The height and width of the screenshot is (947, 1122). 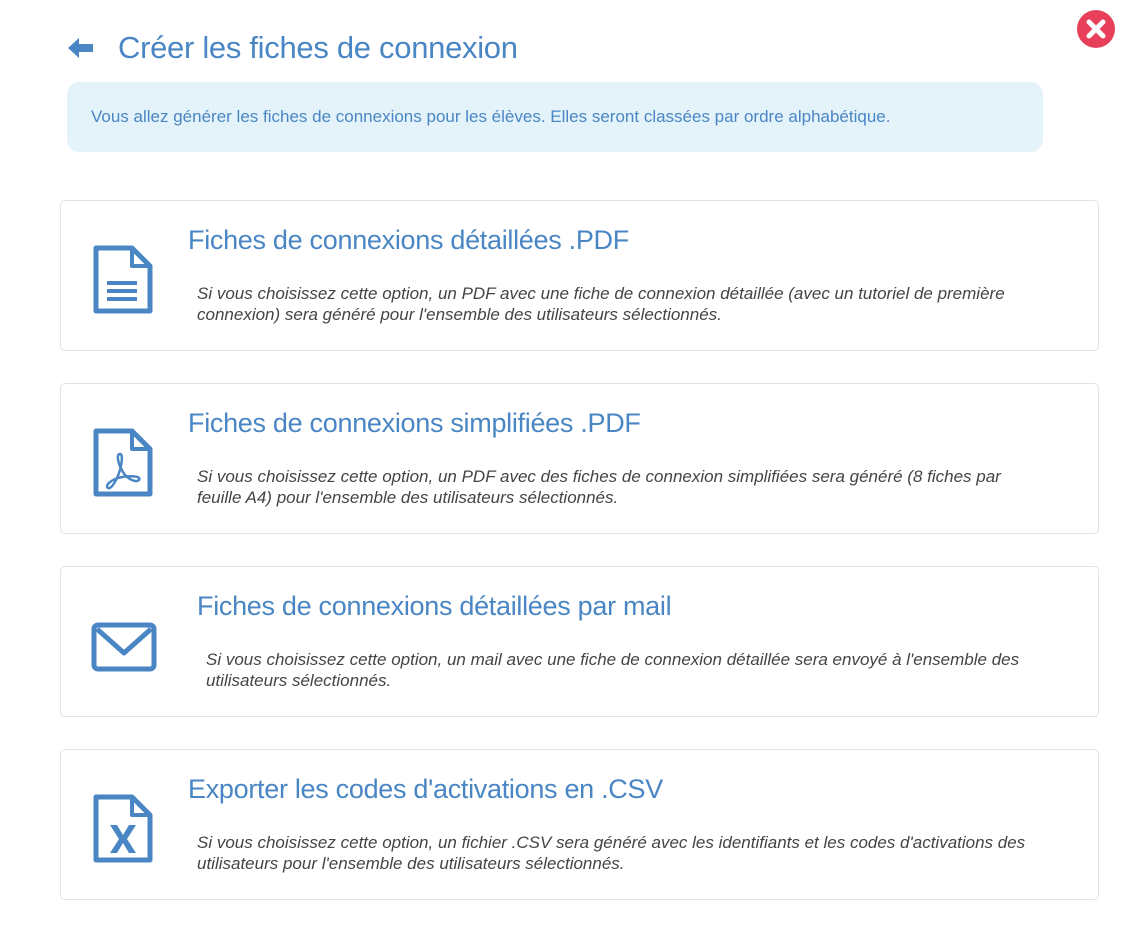 I want to click on option-title: Fiches de connexions simplifiées .PDF, so click(x=414, y=423).